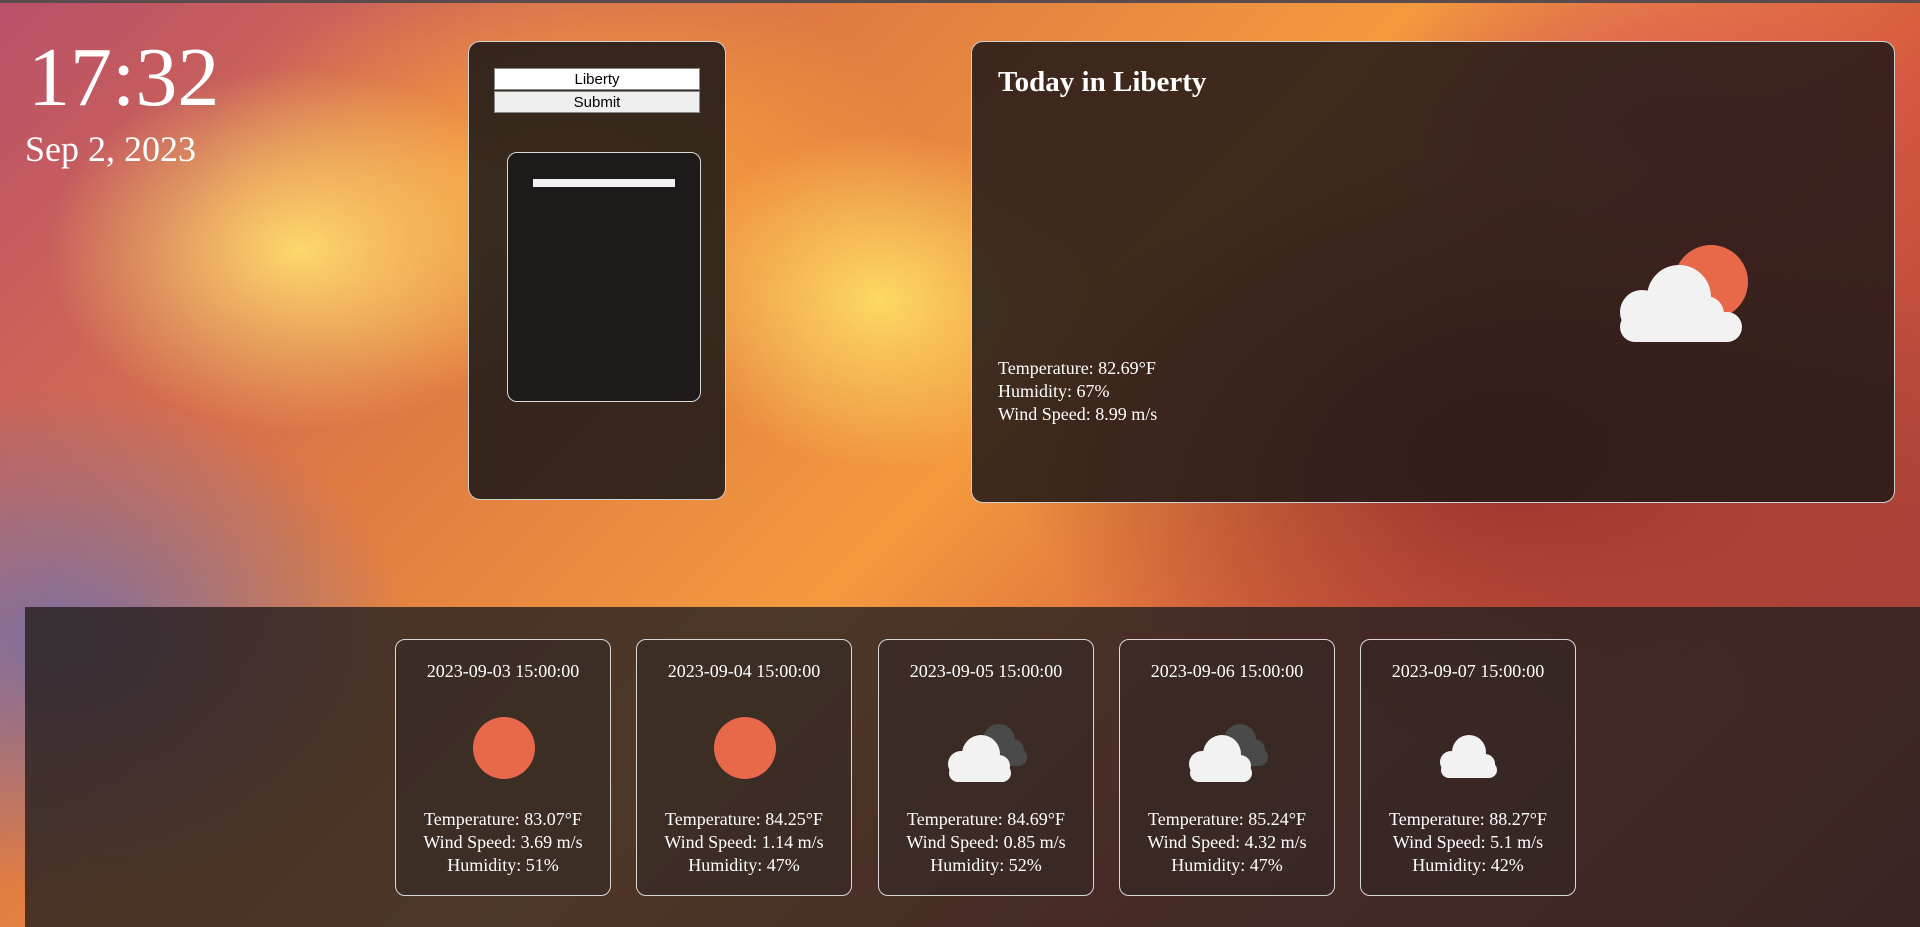  I want to click on forecast-humidity: Humidity: 42%, so click(1468, 865).